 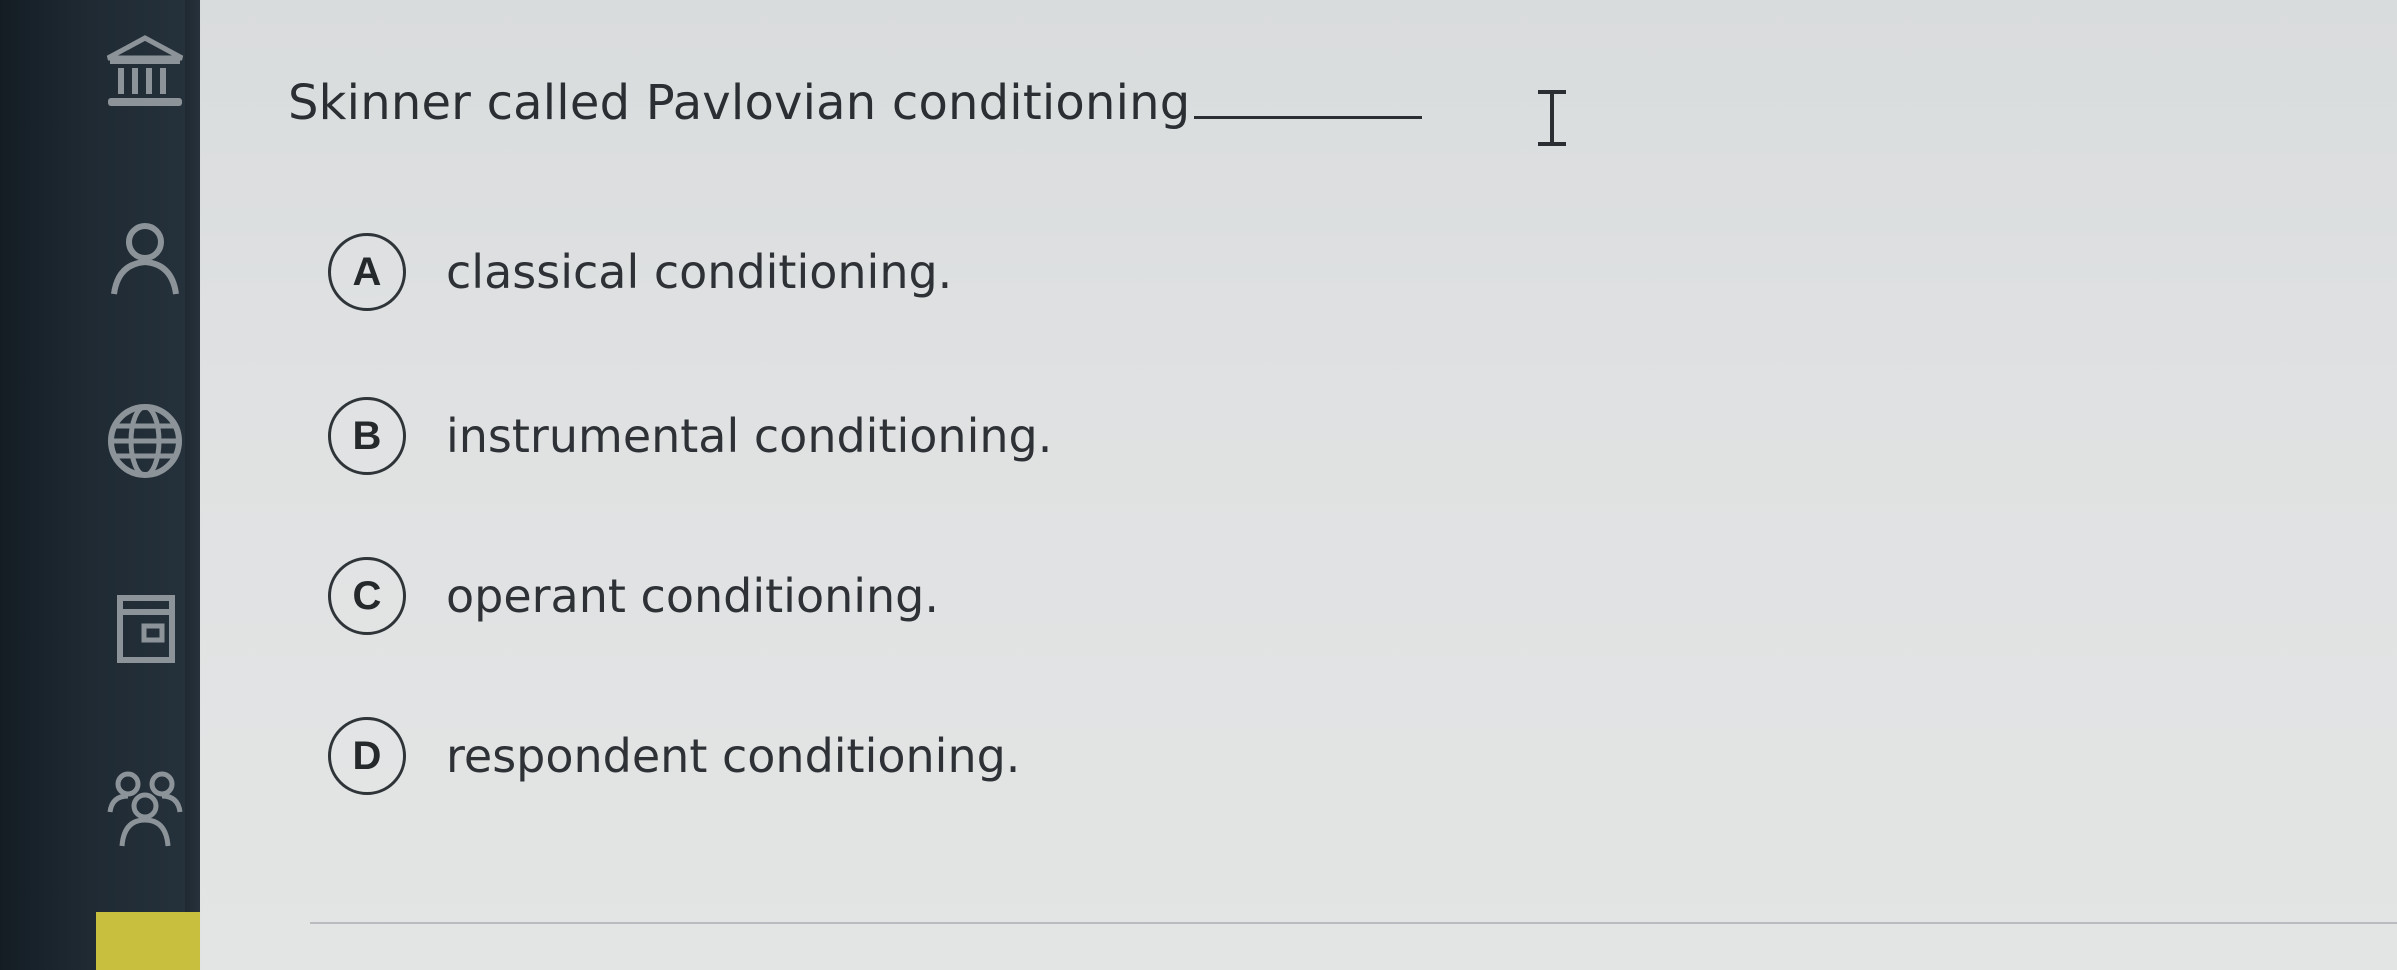 I want to click on answer-blank, so click(x=1308, y=96).